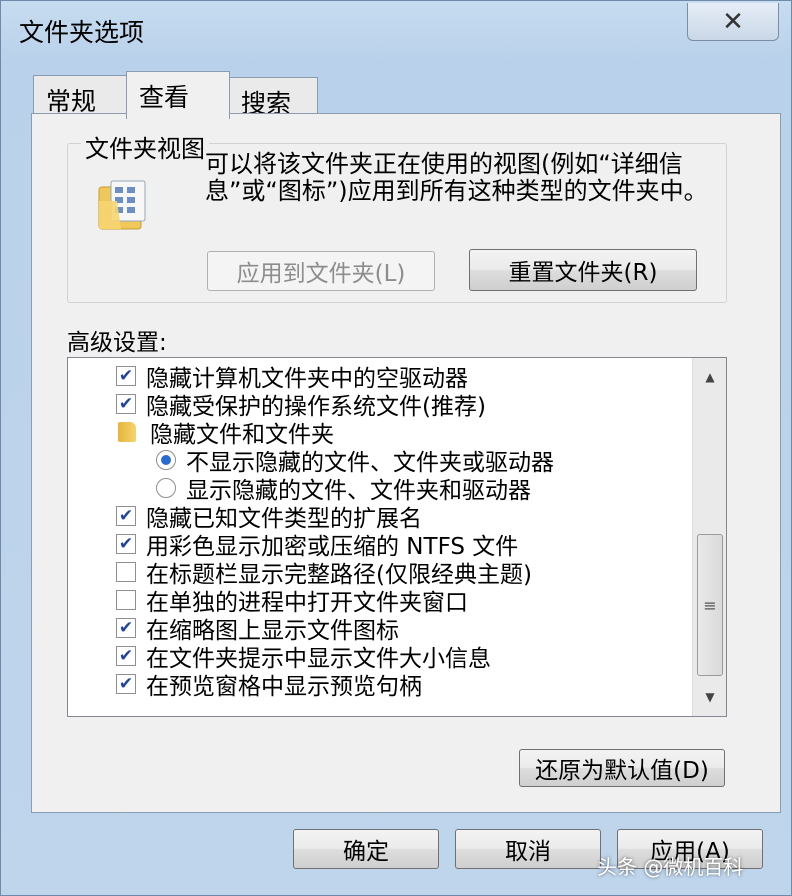  What do you see at coordinates (126, 628) in the screenshot?
I see `checkbox-thumbnail-icons: ✔` at bounding box center [126, 628].